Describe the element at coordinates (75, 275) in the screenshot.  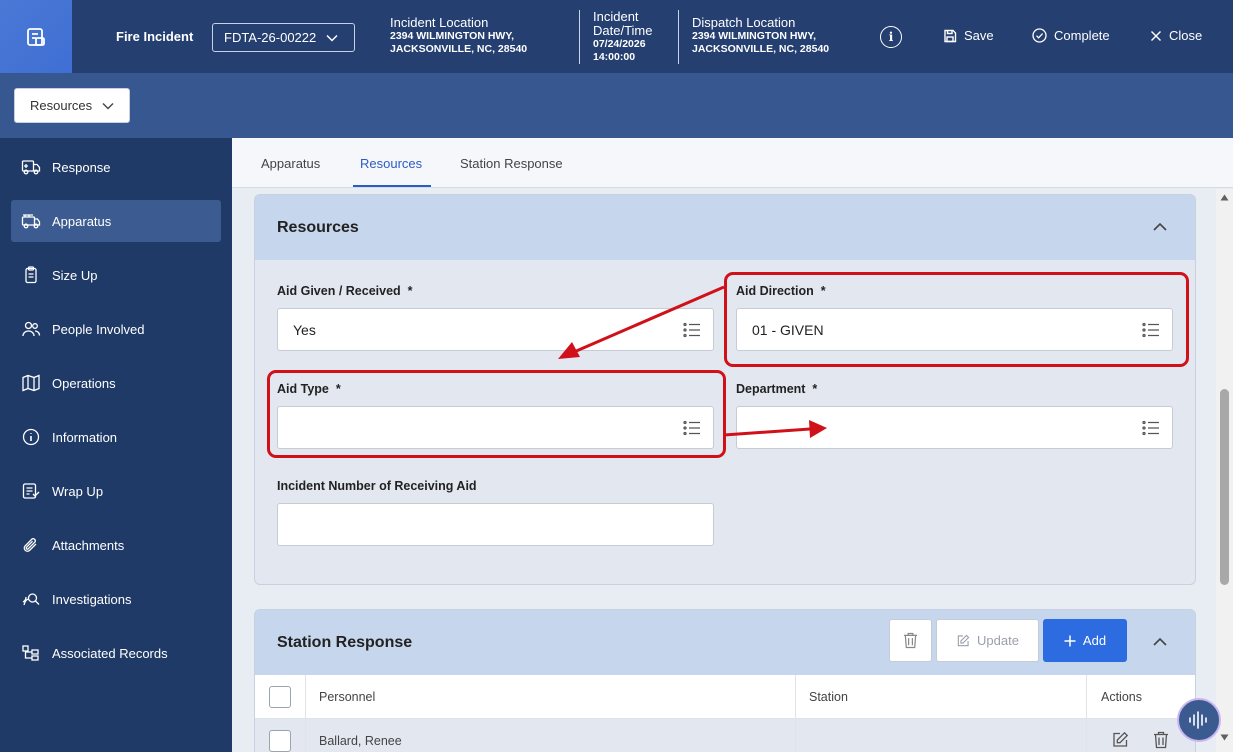
I see `sidebar-item-label: Size Up` at that location.